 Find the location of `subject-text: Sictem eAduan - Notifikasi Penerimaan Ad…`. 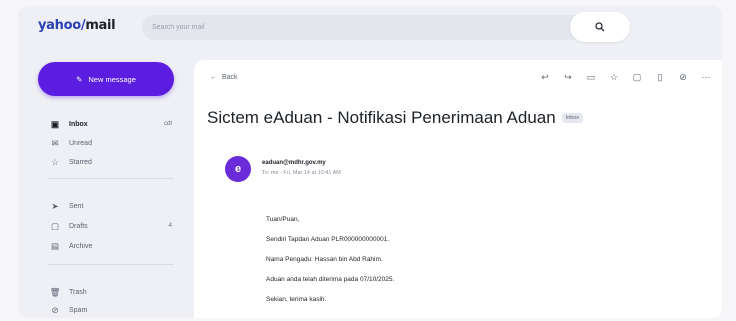

subject-text: Sictem eAduan - Notifikasi Penerimaan Ad… is located at coordinates (381, 117).